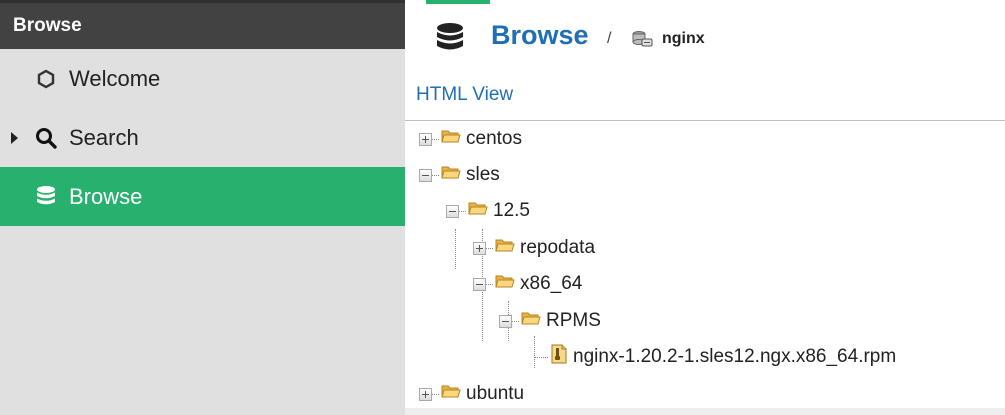  What do you see at coordinates (115, 78) in the screenshot?
I see `sidebar-item-label: Welcome` at bounding box center [115, 78].